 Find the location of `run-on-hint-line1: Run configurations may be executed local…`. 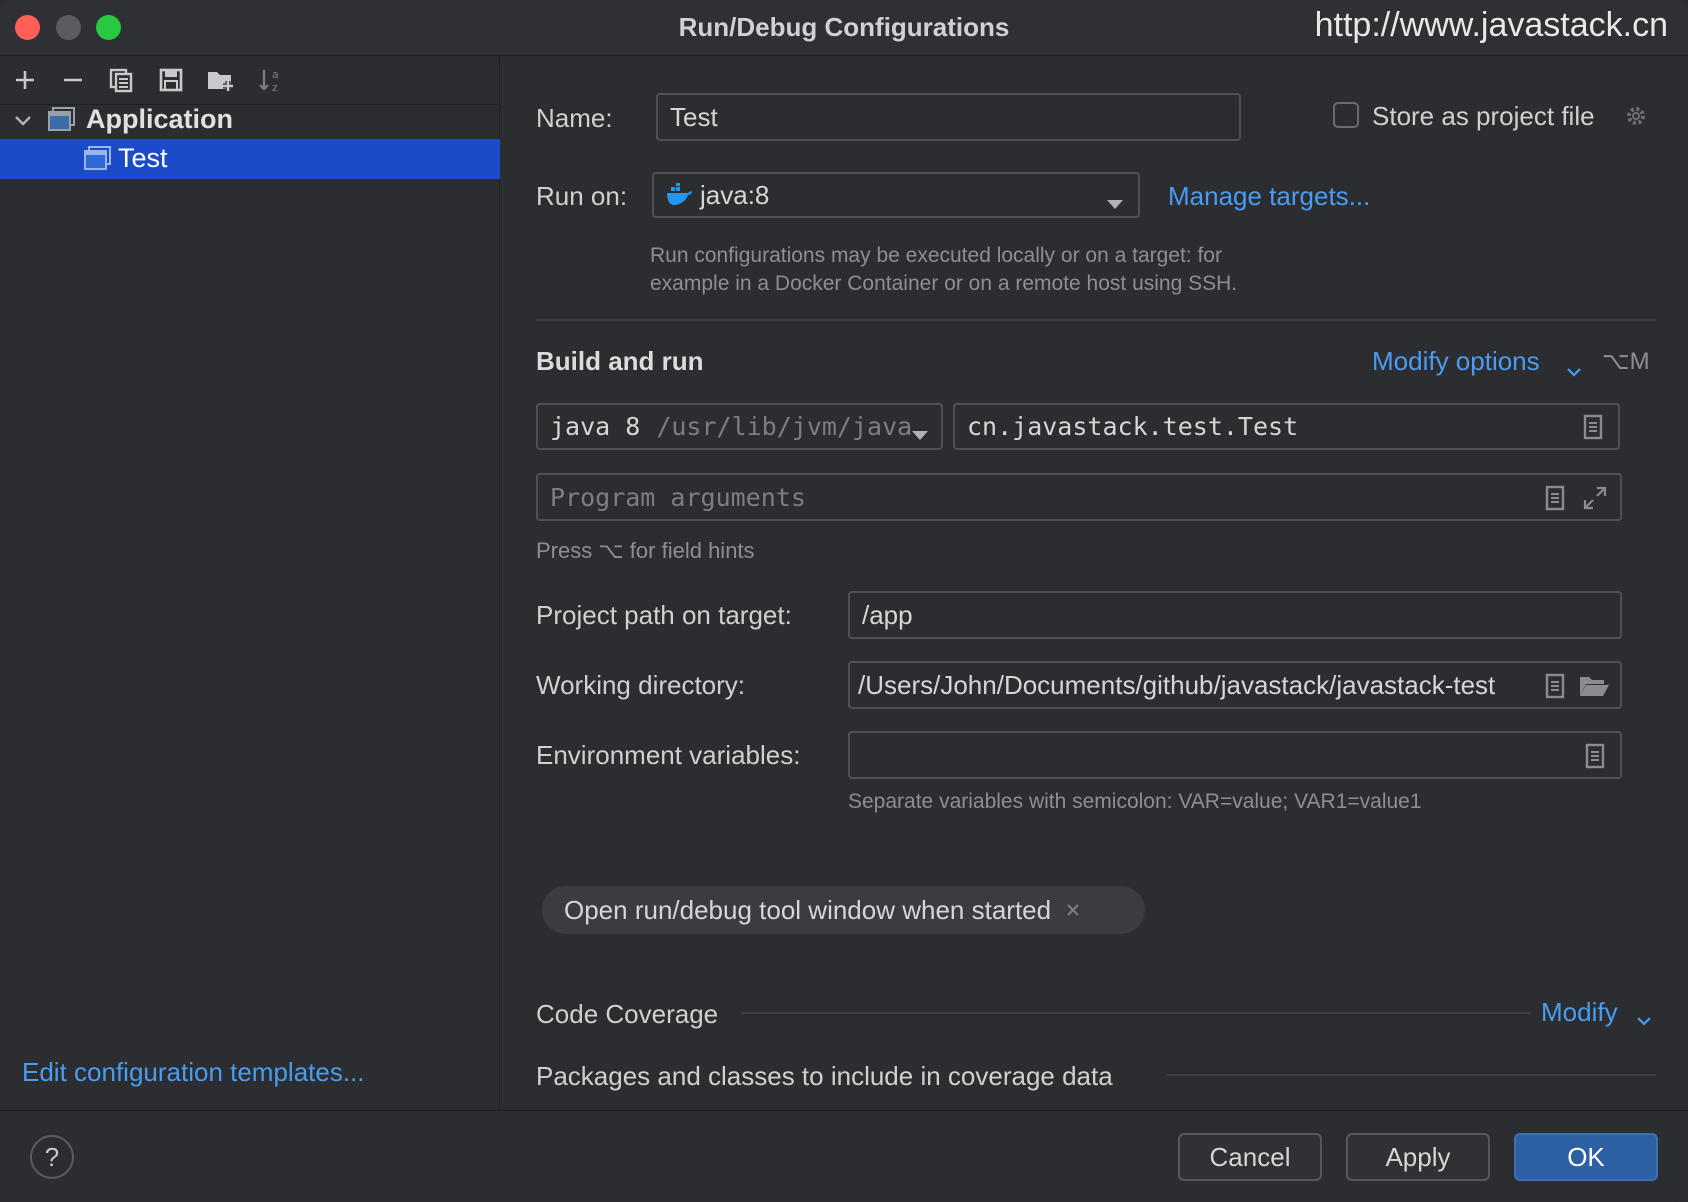

run-on-hint-line1: Run configurations may be executed local… is located at coordinates (936, 255).